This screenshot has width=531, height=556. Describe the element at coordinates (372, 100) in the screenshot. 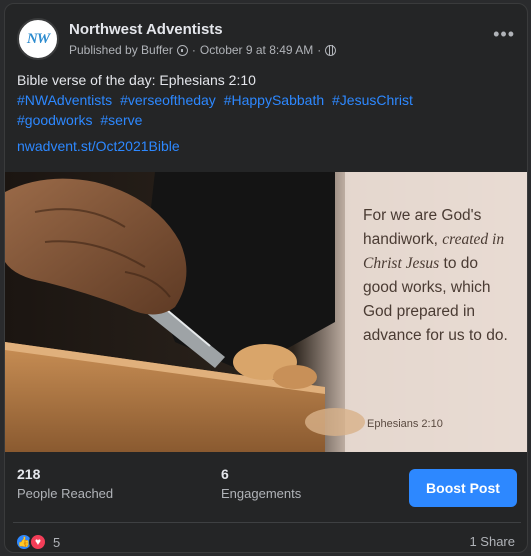

I see `hashtag-link: #JesusChrist` at that location.